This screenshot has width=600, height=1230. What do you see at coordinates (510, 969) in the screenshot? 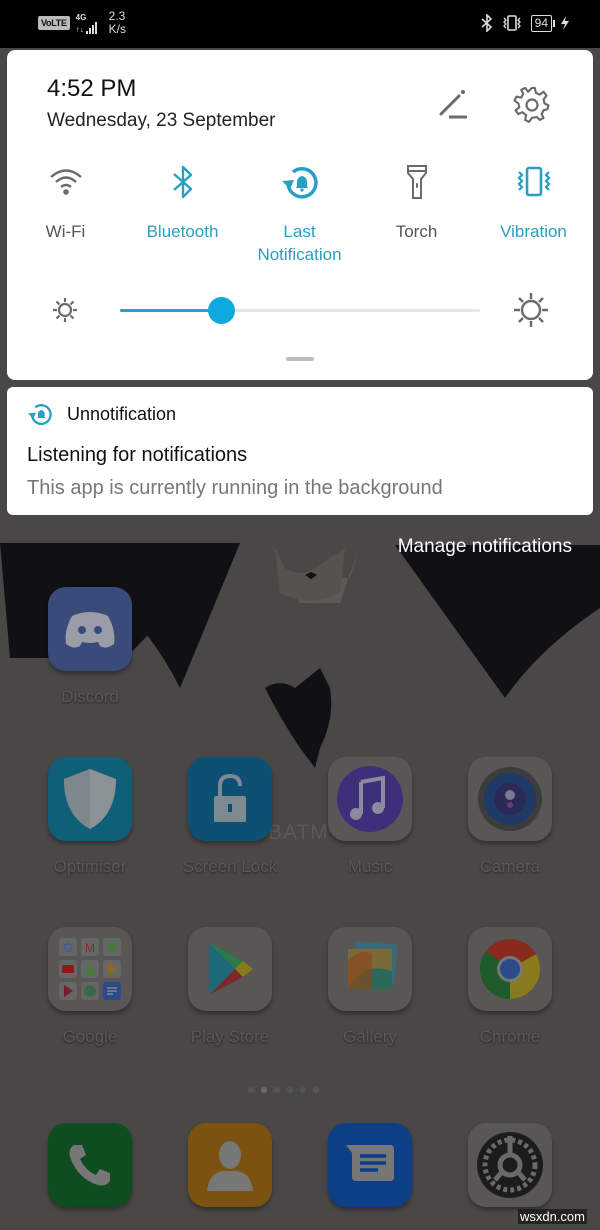
I see `chrome-icon` at bounding box center [510, 969].